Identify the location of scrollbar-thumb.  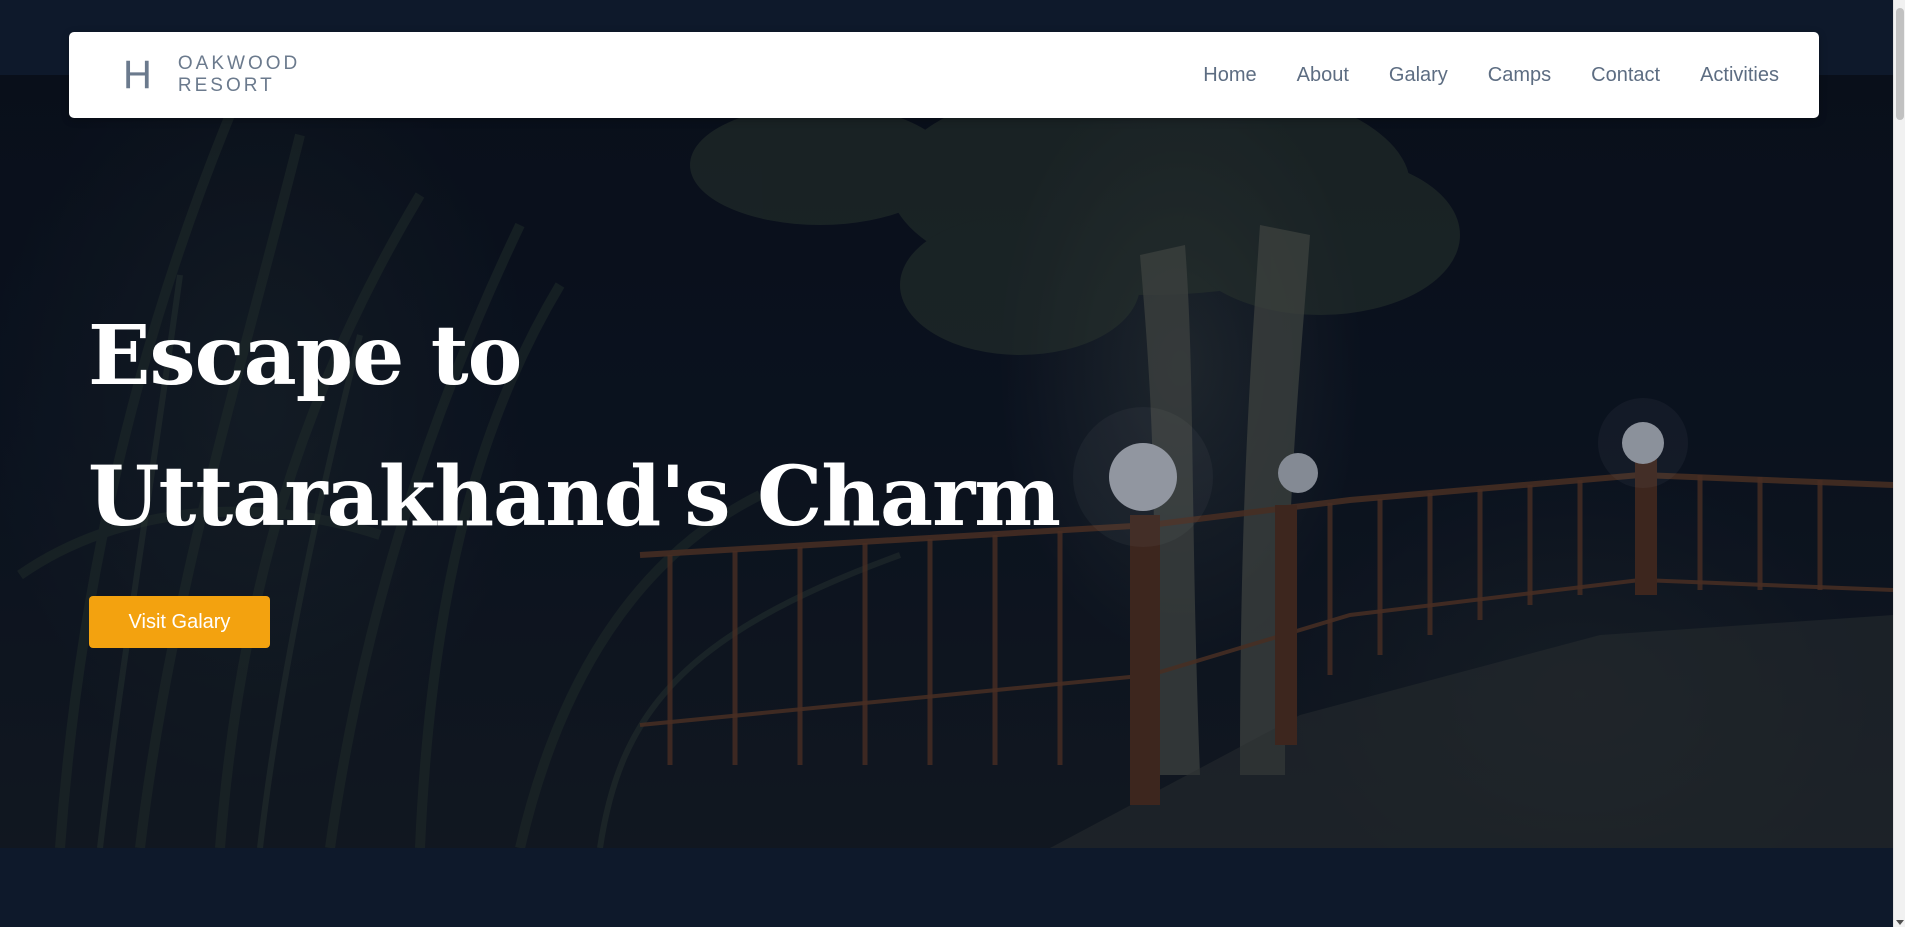
(1900, 64).